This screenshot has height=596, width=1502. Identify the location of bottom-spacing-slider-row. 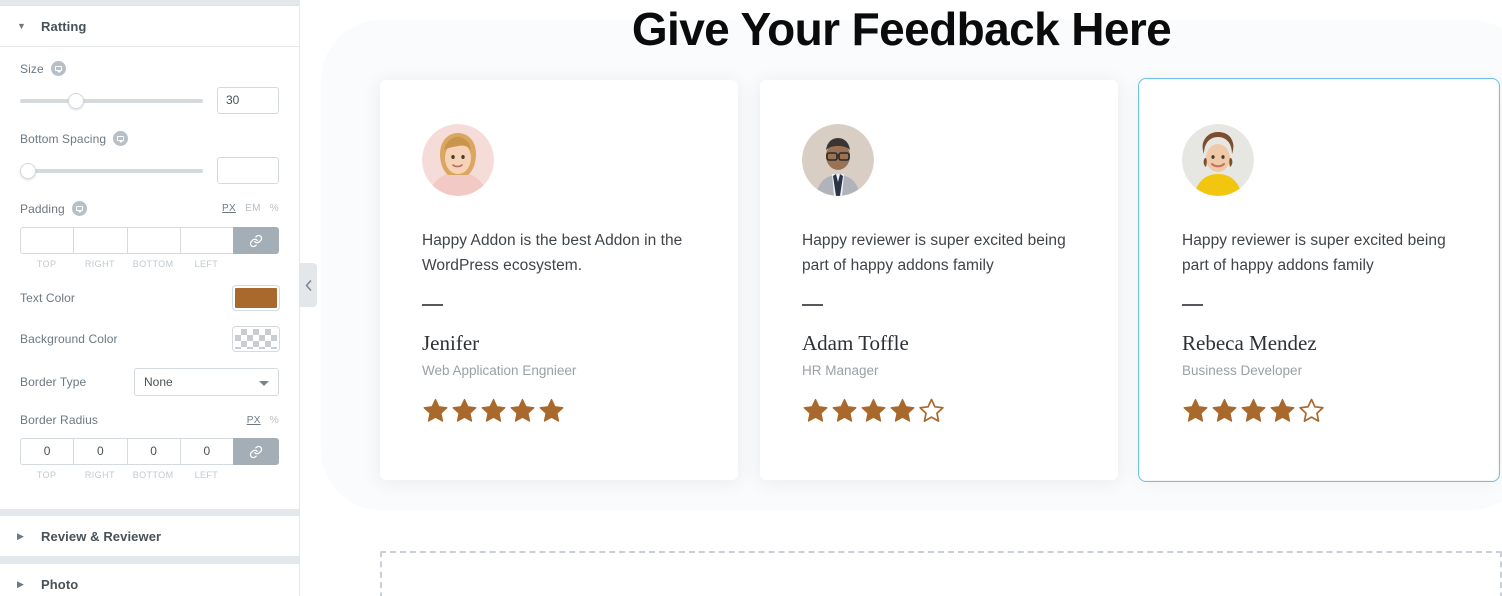
(149, 170).